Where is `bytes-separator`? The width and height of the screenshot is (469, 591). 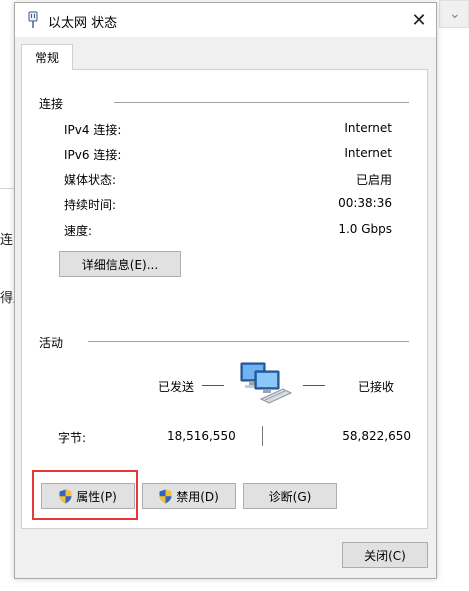 bytes-separator is located at coordinates (262, 436).